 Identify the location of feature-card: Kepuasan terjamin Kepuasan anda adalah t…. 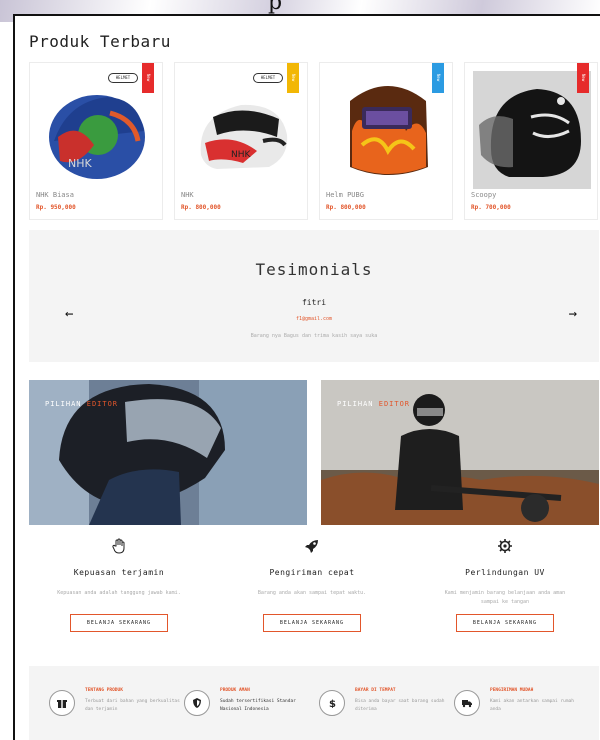
(119, 585).